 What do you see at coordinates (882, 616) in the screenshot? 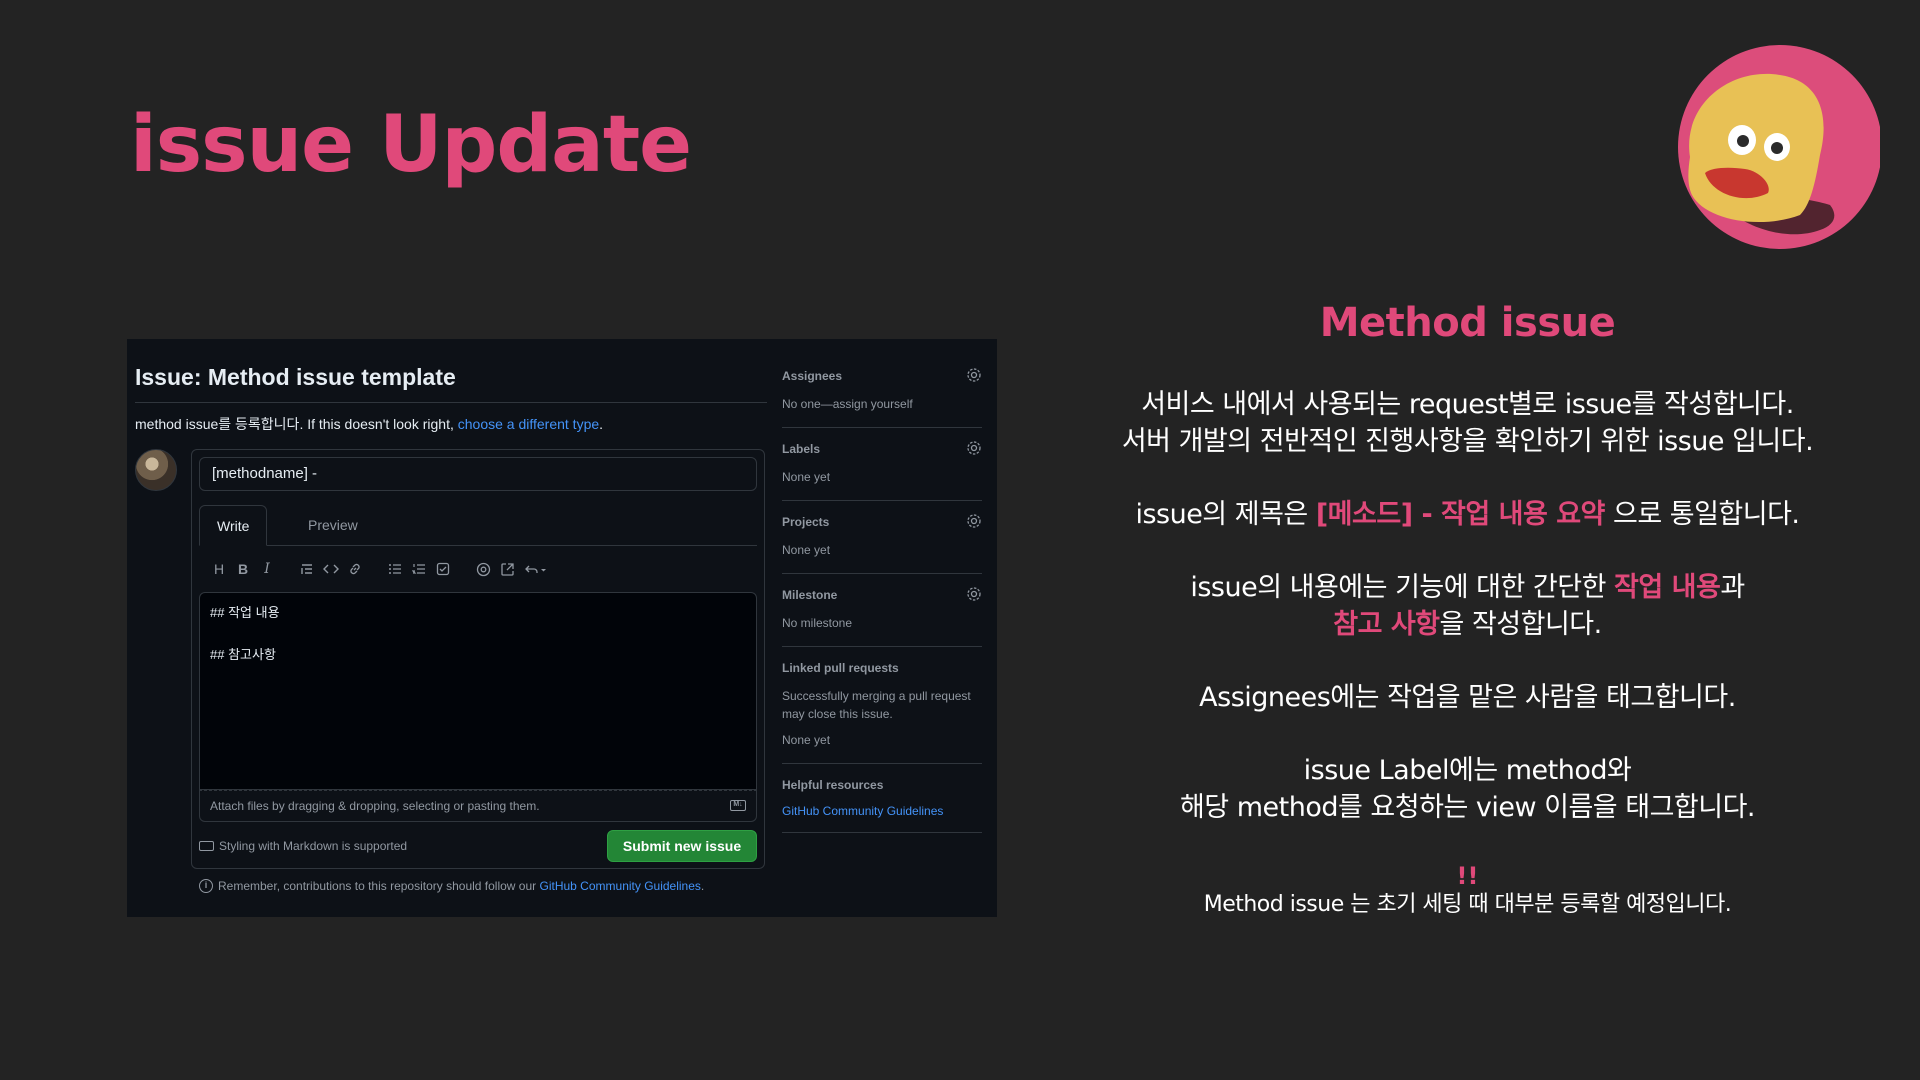
I see `sidebar-milestone: Milestone No milestone` at bounding box center [882, 616].